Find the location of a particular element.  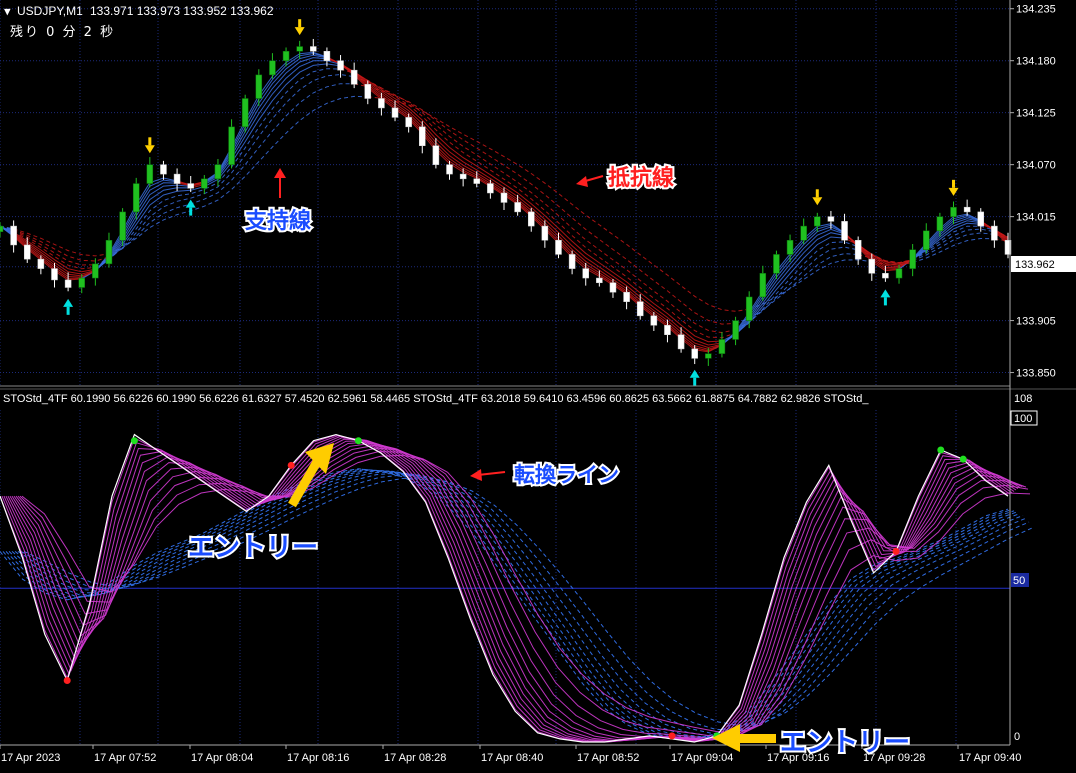

indicator-max-label: 108 is located at coordinates (1023, 399).